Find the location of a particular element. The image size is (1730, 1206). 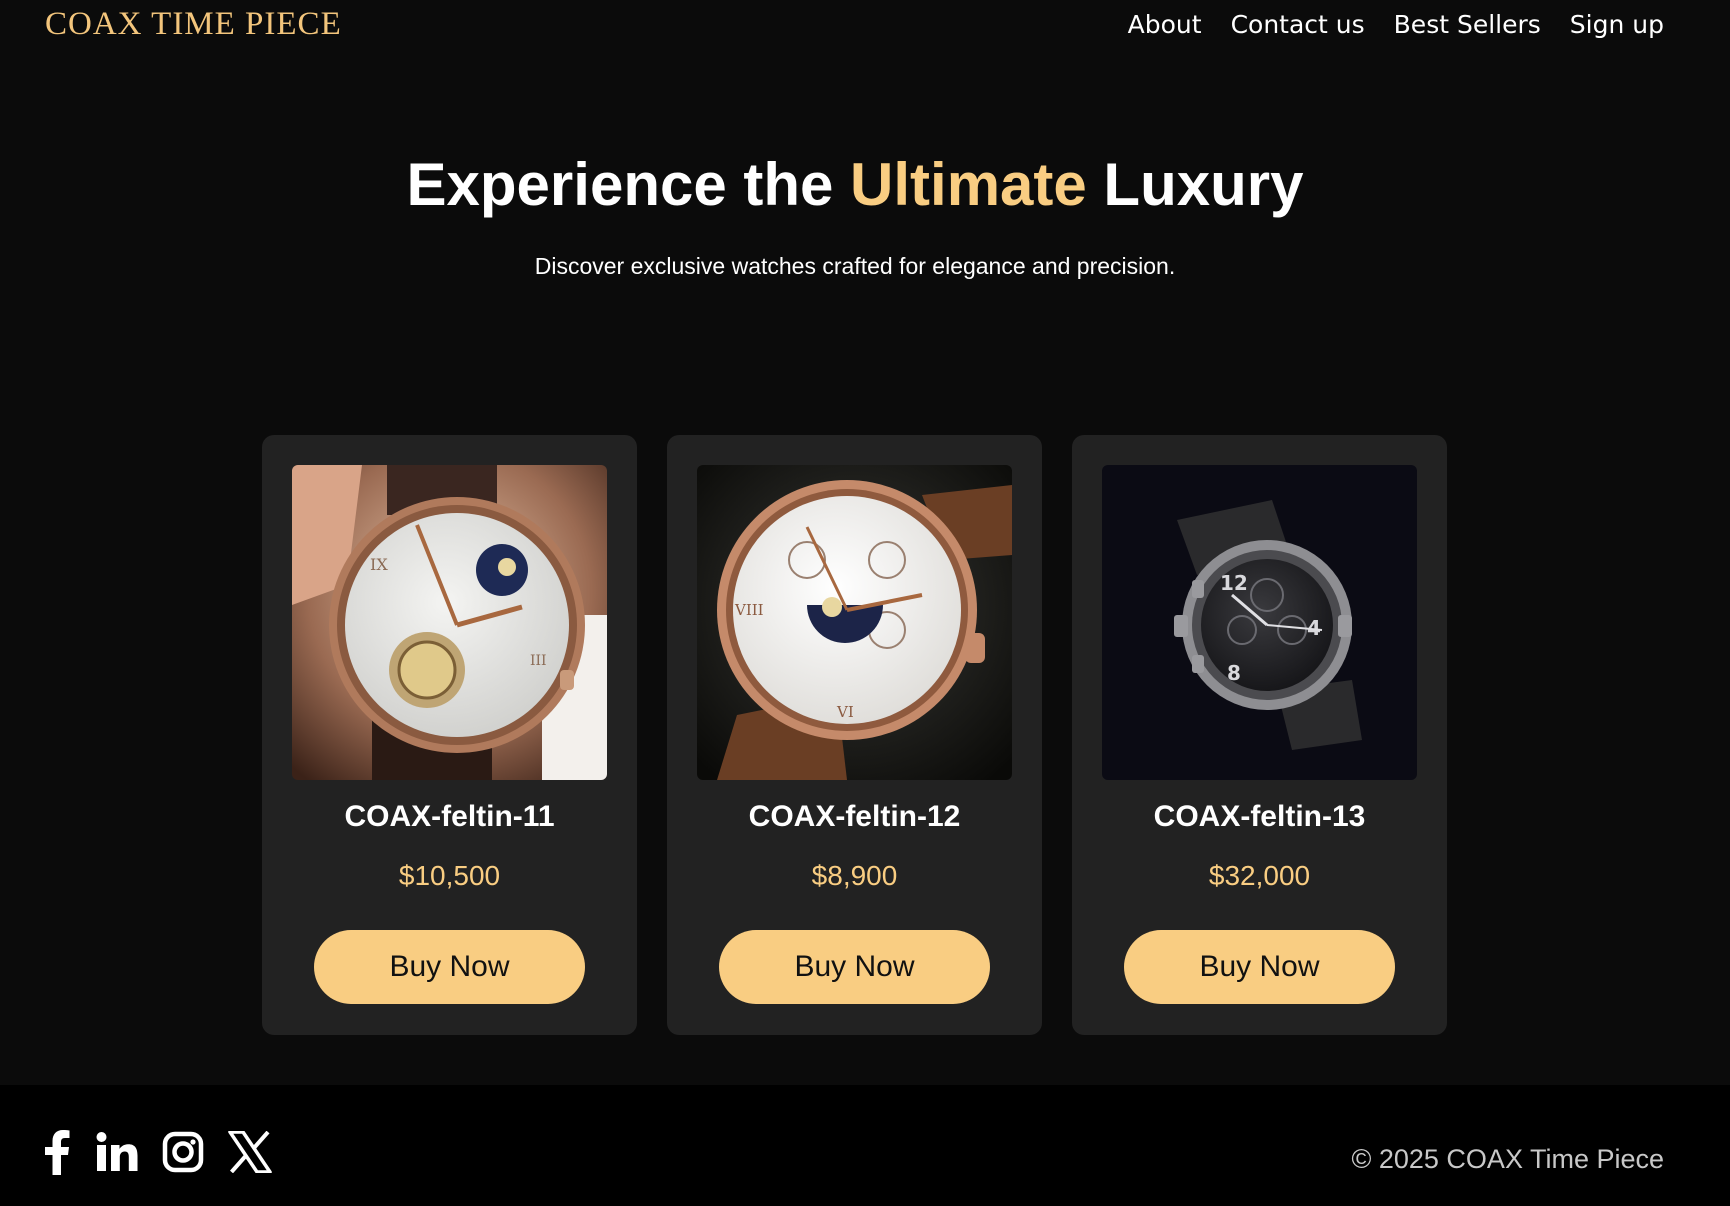

x-icon is located at coordinates (250, 1154).